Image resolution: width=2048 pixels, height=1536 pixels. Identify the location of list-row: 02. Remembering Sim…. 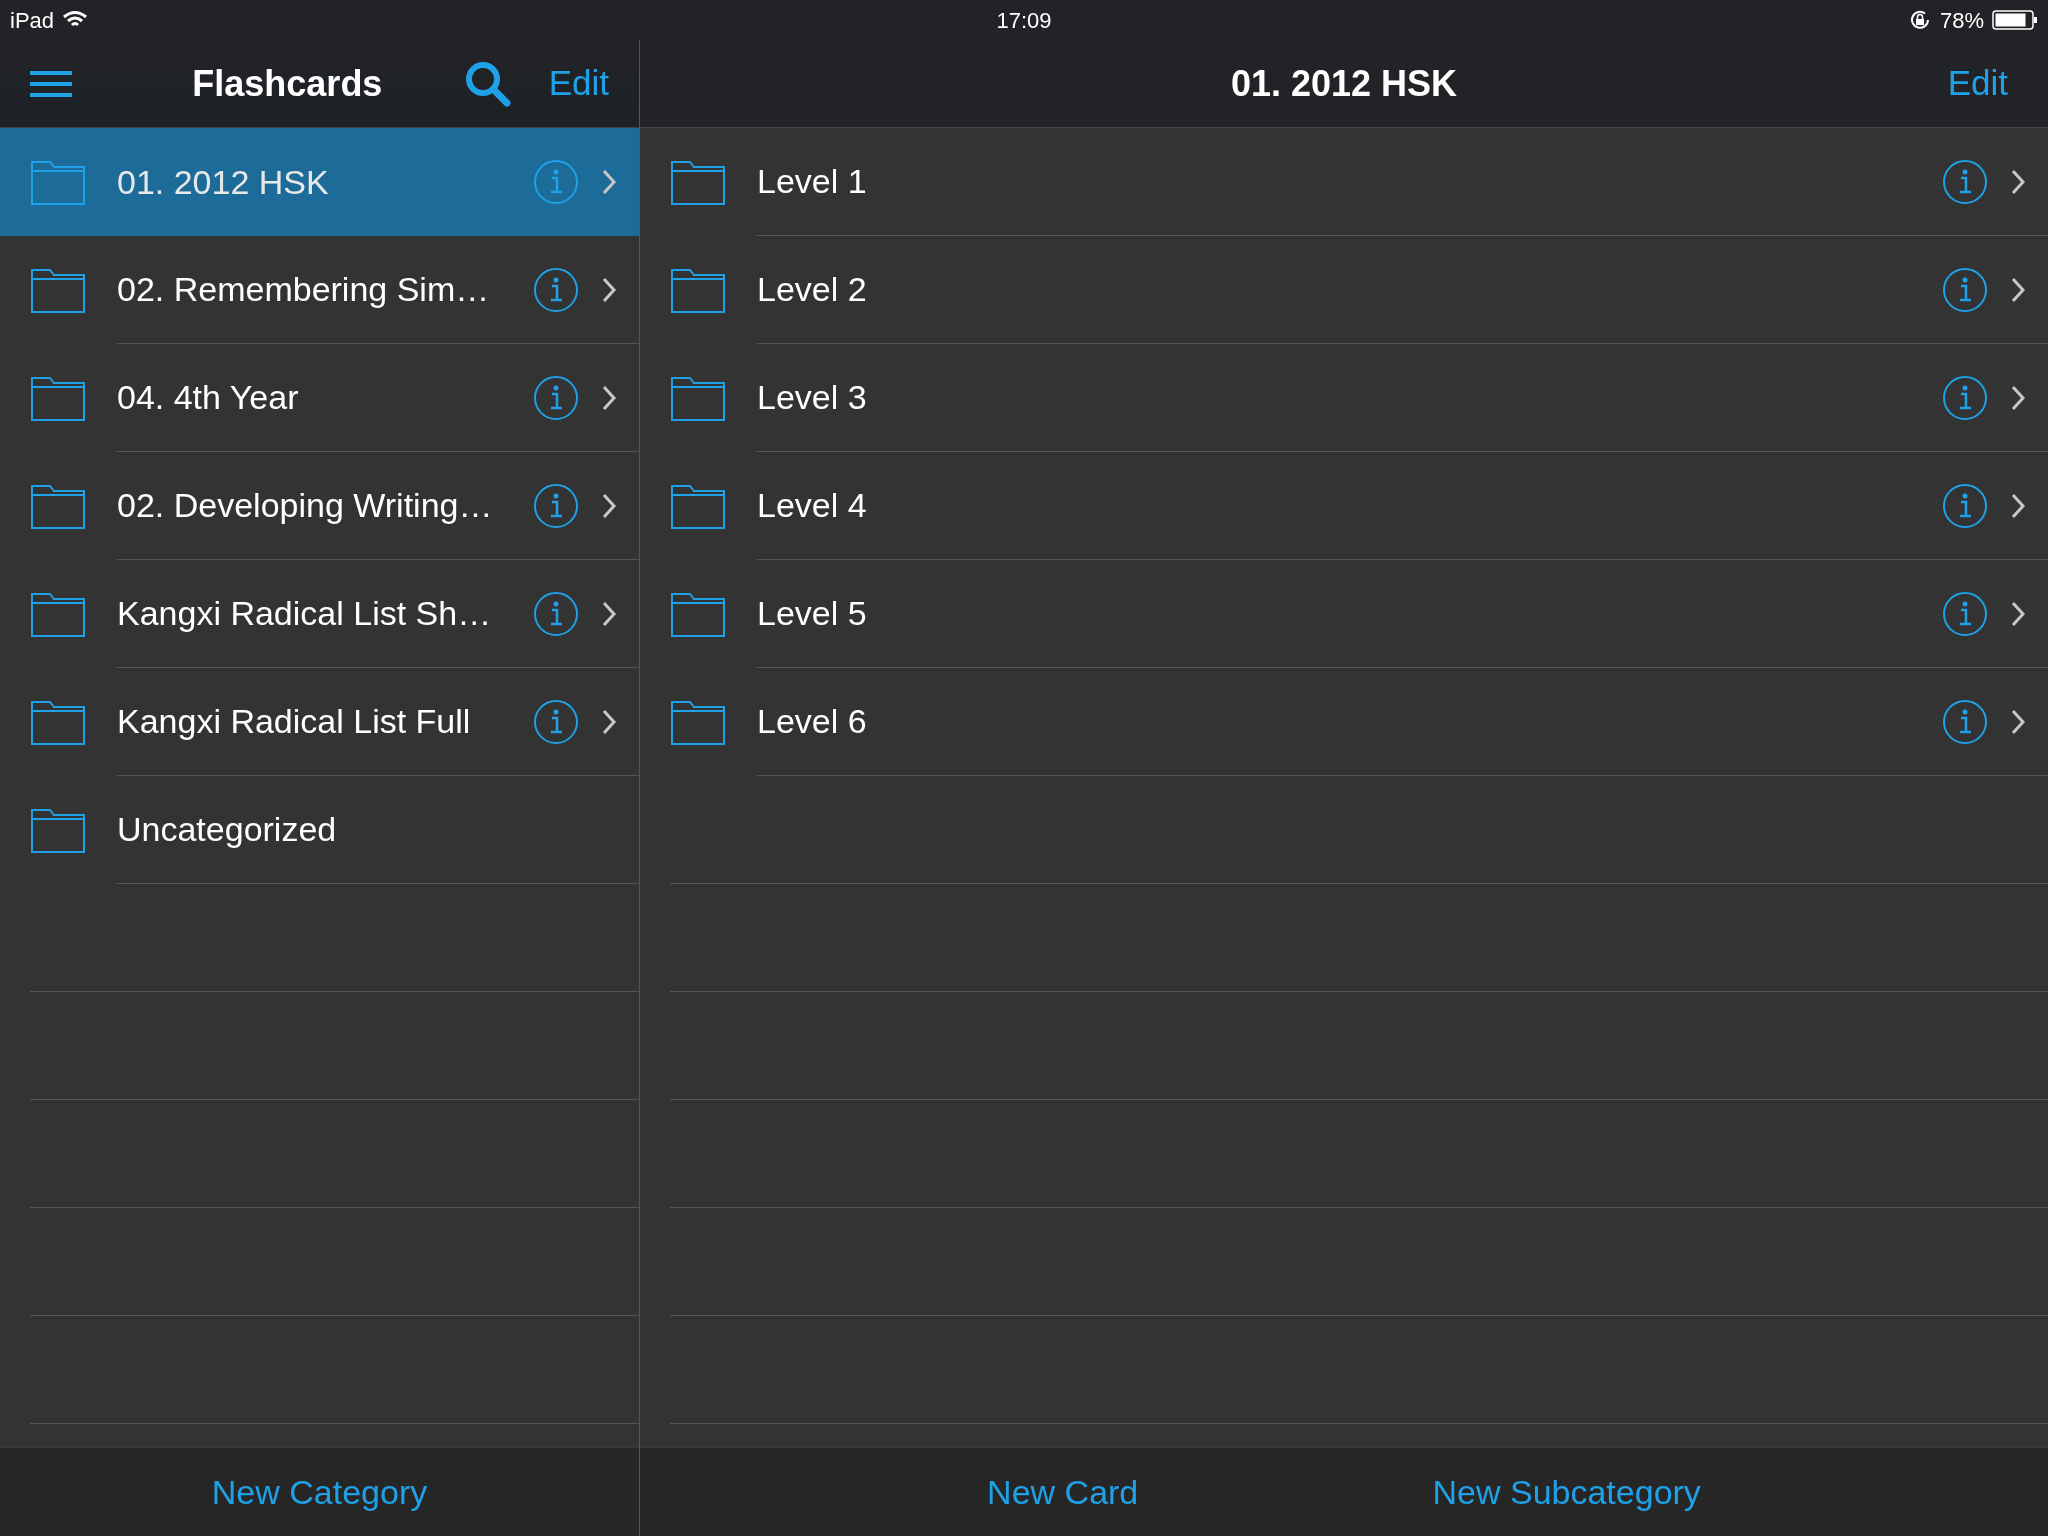
(319, 290).